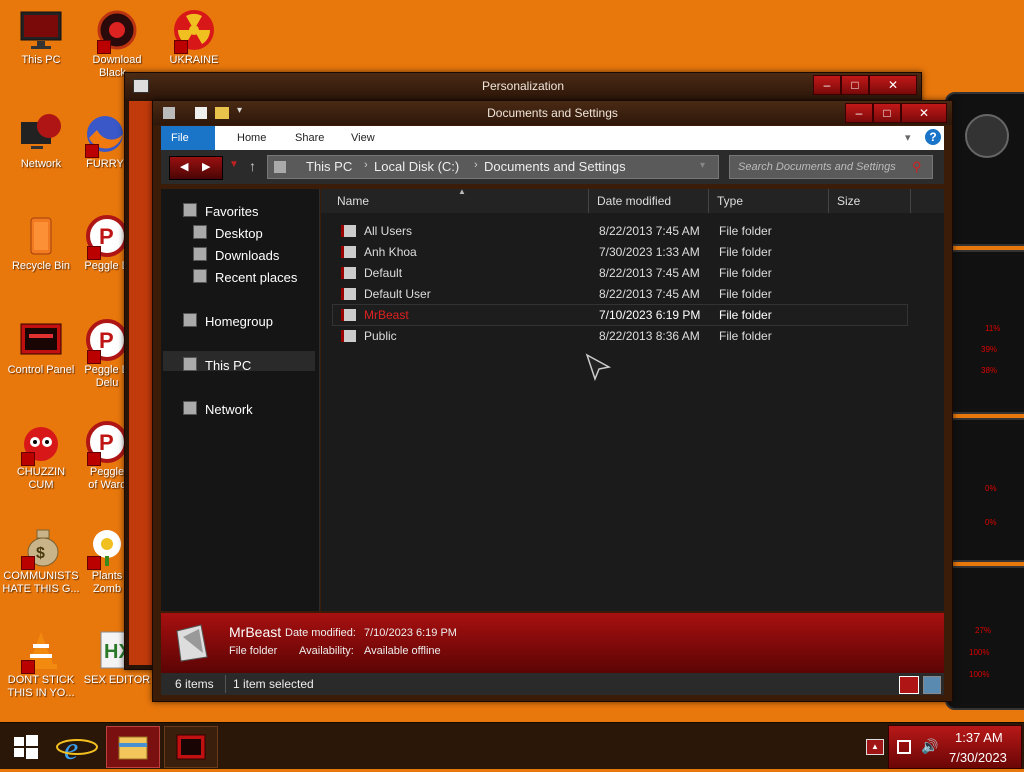 This screenshot has width=1024, height=772. Describe the element at coordinates (196, 168) in the screenshot. I see `back-forward-buttons: ◀ ▶` at that location.